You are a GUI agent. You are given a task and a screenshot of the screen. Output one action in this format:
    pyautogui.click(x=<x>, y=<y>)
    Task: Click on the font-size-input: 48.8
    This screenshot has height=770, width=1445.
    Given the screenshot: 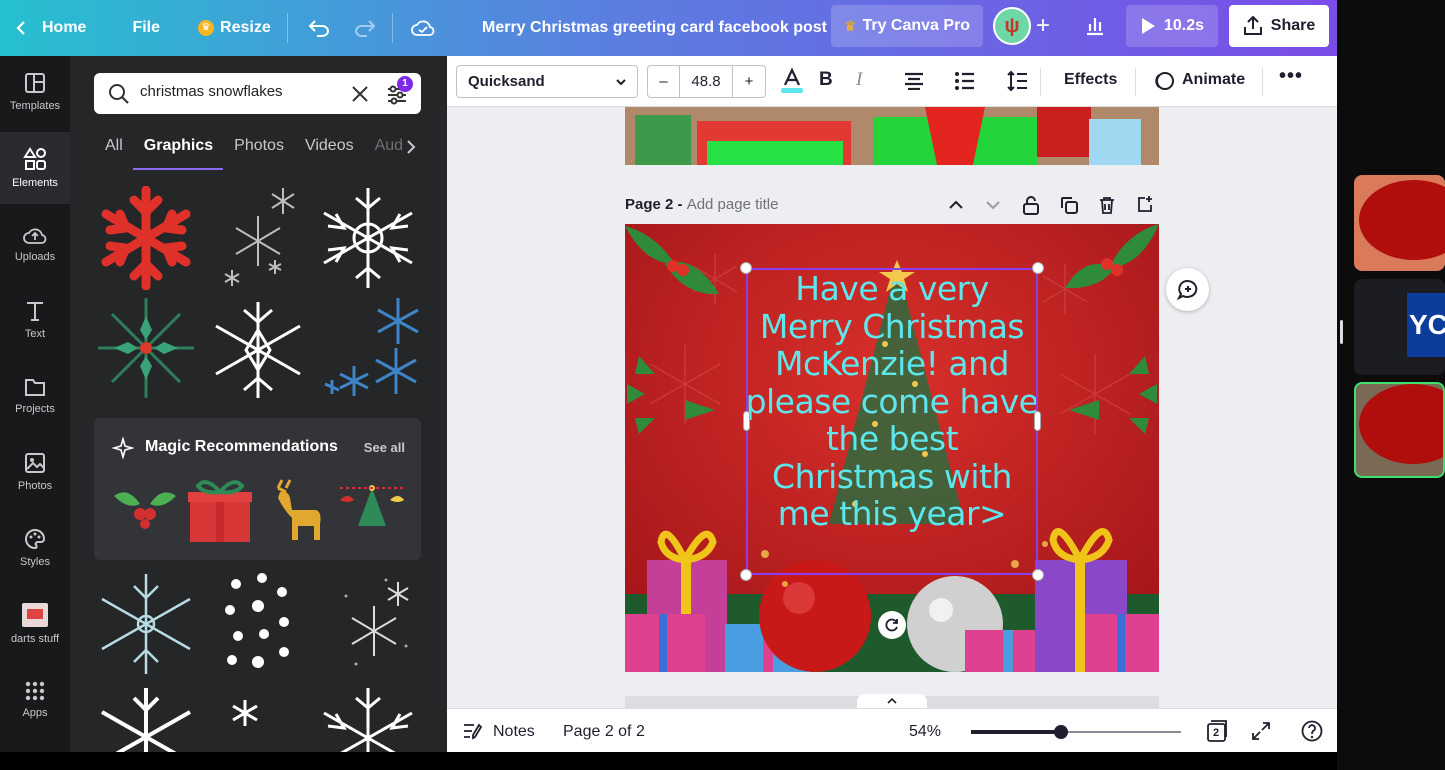 What is the action you would take?
    pyautogui.click(x=706, y=81)
    